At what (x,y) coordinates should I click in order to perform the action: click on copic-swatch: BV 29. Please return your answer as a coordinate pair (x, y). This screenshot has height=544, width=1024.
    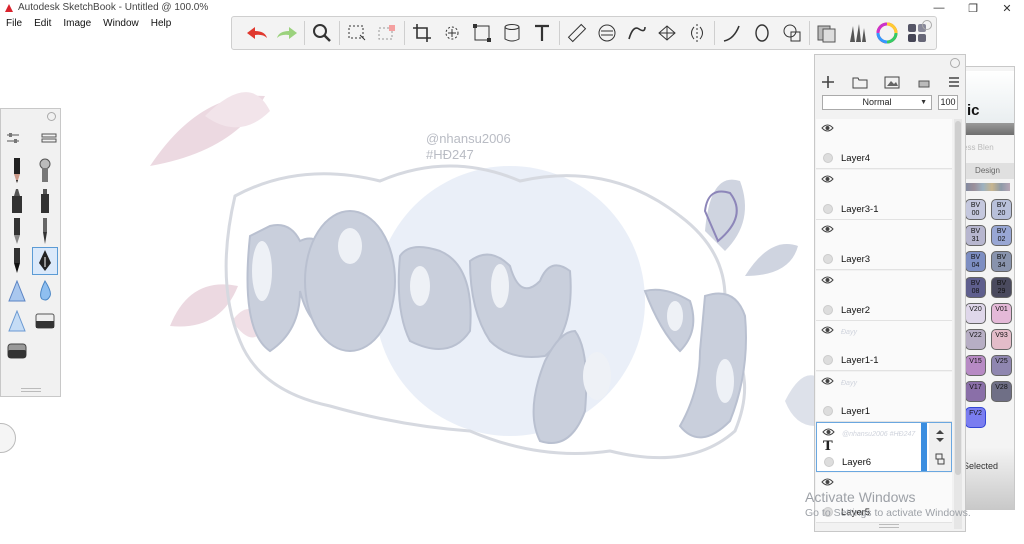
    Looking at the image, I should click on (1001, 287).